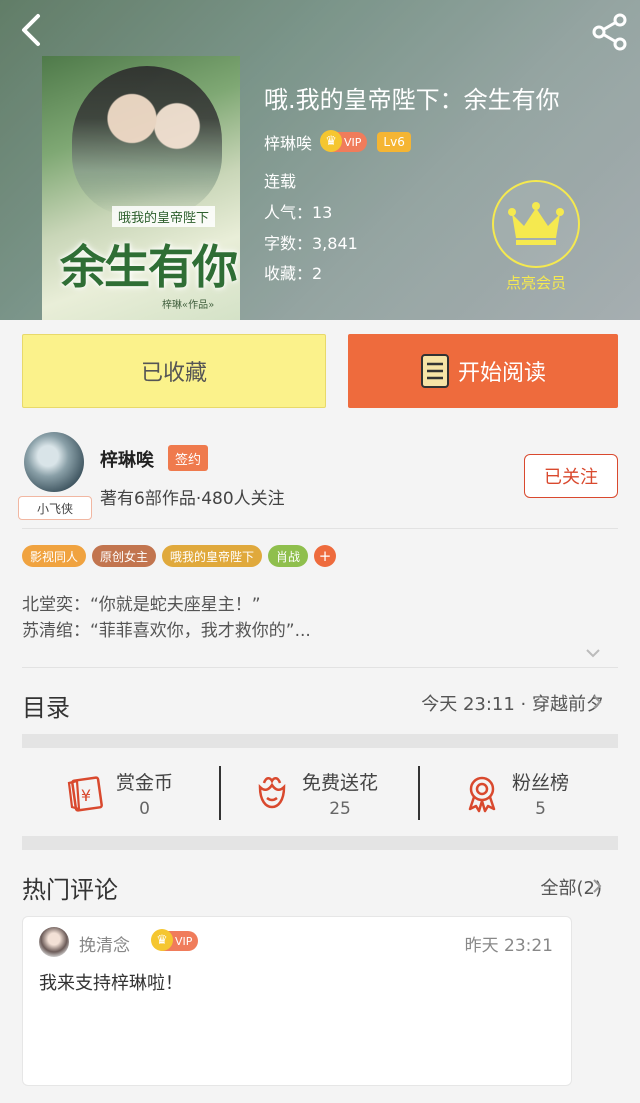 Image resolution: width=640 pixels, height=1103 pixels. I want to click on crown-icon, so click(536, 223).